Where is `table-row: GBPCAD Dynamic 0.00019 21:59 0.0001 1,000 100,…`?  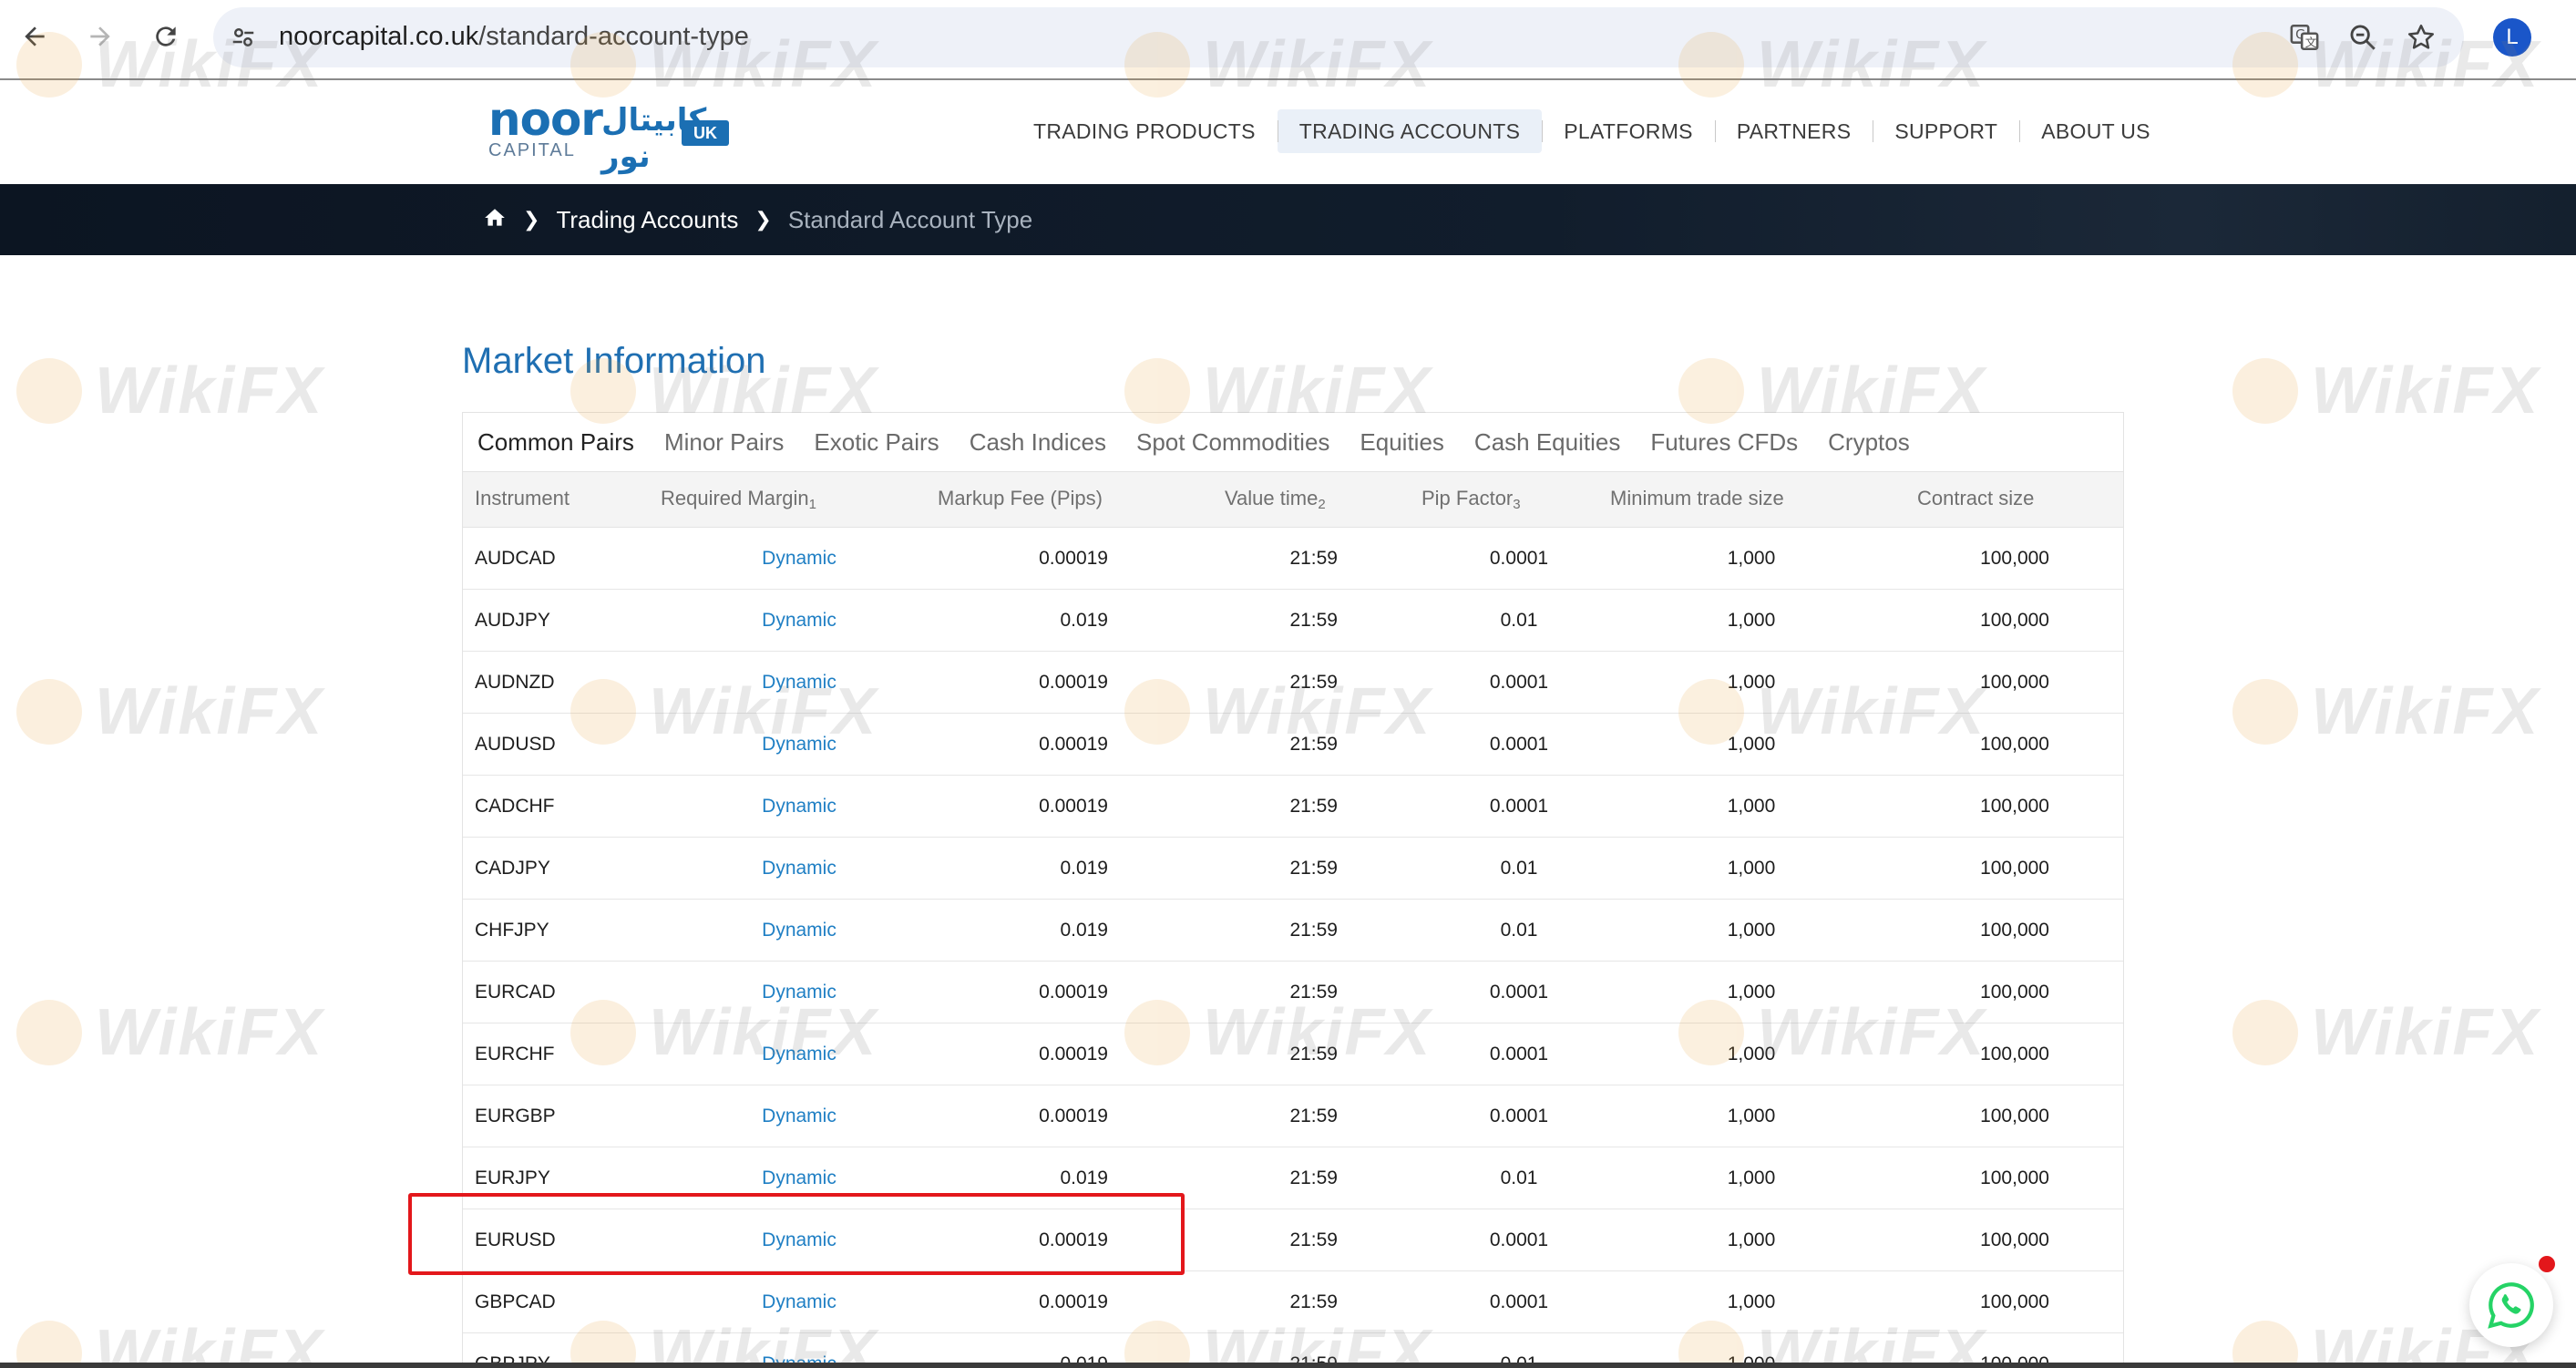
table-row: GBPCAD Dynamic 0.00019 21:59 0.0001 1,000 100,… is located at coordinates (1293, 1302).